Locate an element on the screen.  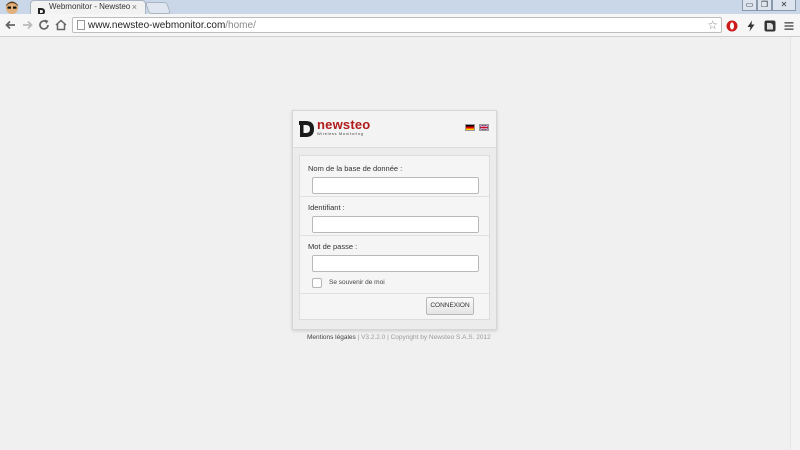
tab-close-icon: × is located at coordinates (134, 7).